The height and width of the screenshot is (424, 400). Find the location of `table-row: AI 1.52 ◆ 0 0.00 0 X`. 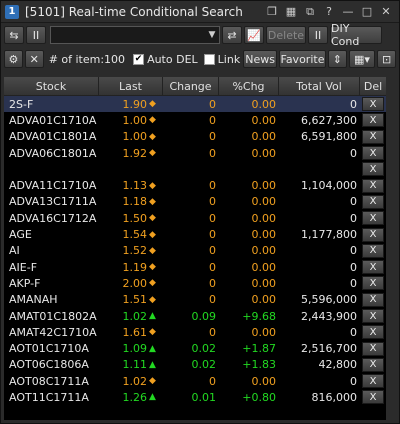

table-row: AI 1.52 ◆ 0 0.00 0 X is located at coordinates (195, 251).